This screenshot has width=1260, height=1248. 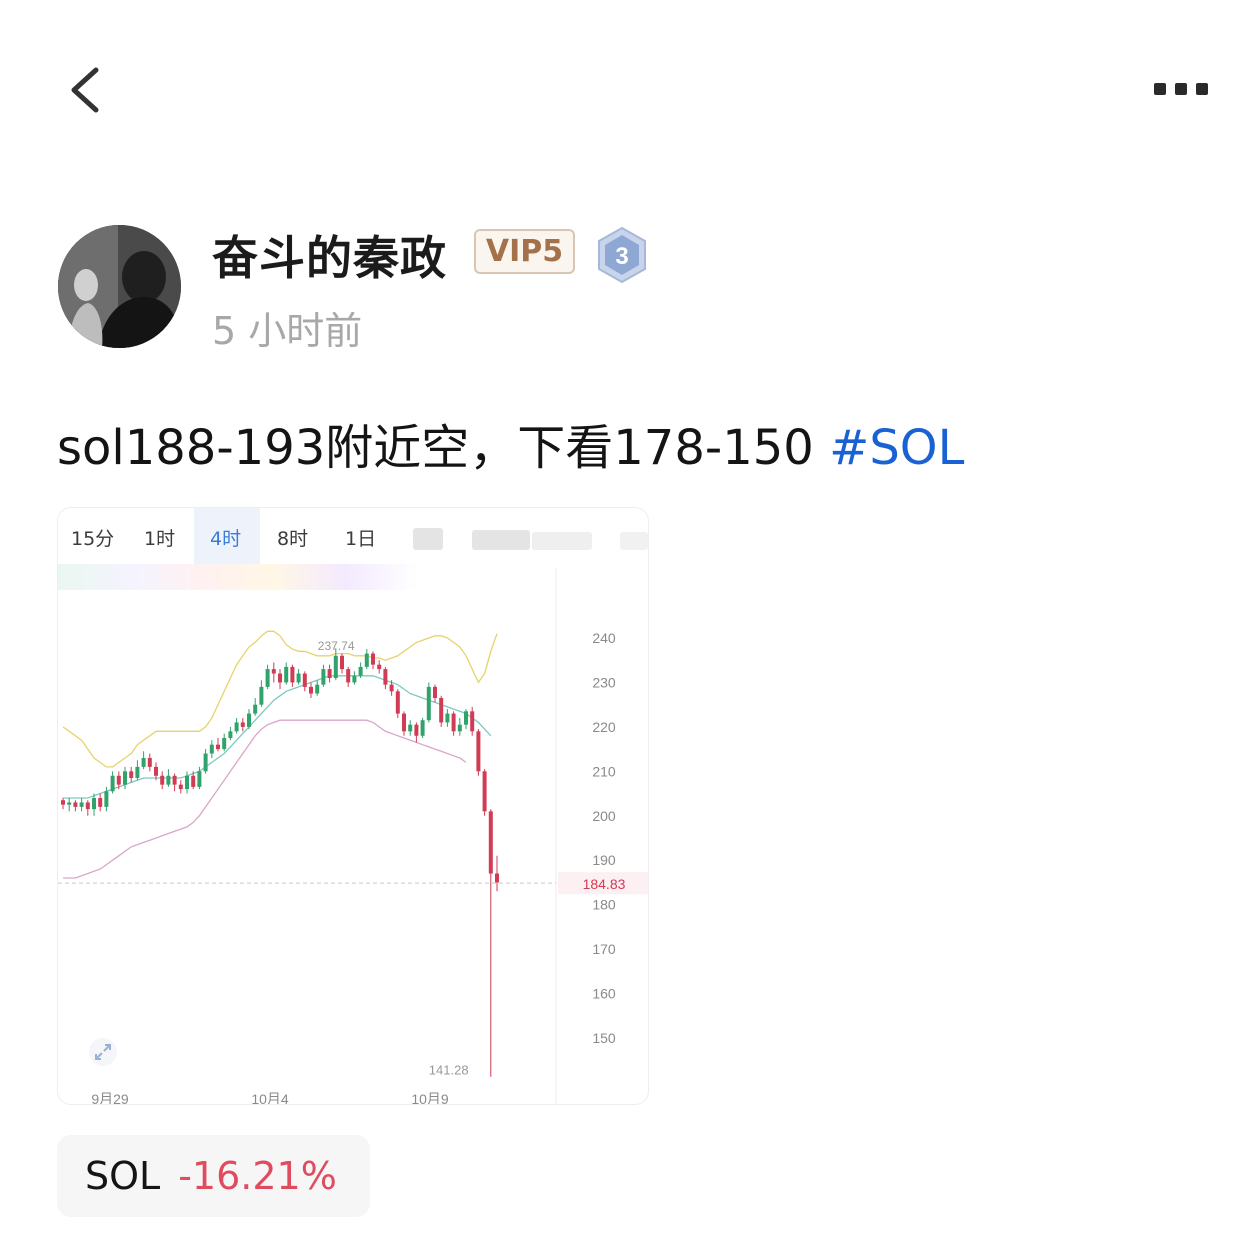 I want to click on current-price-label: 184.83, so click(x=604, y=884).